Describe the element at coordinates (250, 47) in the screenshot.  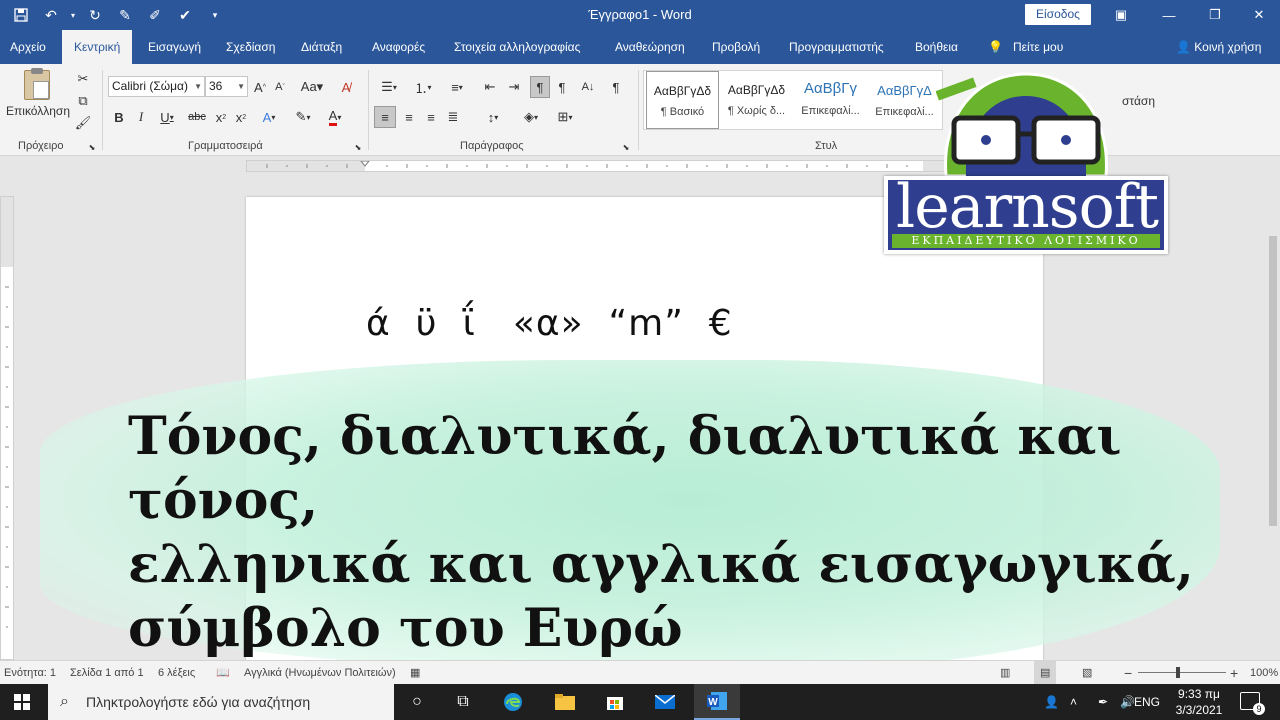
I see `tab-design: Σχεδίαση` at that location.